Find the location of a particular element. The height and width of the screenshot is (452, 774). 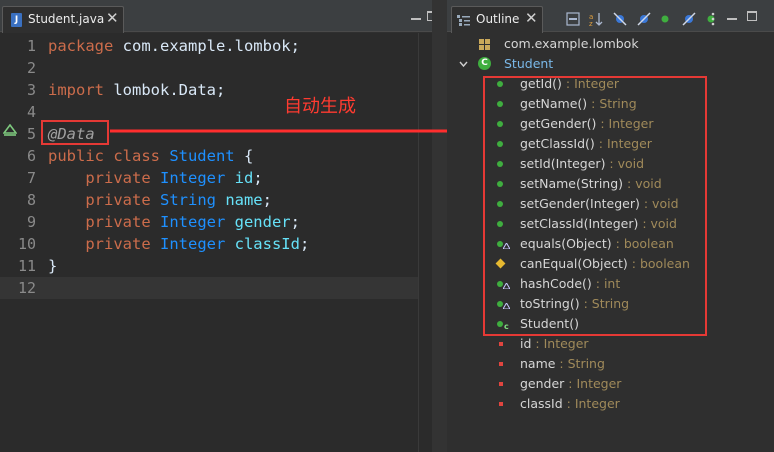

code-line-9: 9 private Integer gender; is located at coordinates (209, 222).